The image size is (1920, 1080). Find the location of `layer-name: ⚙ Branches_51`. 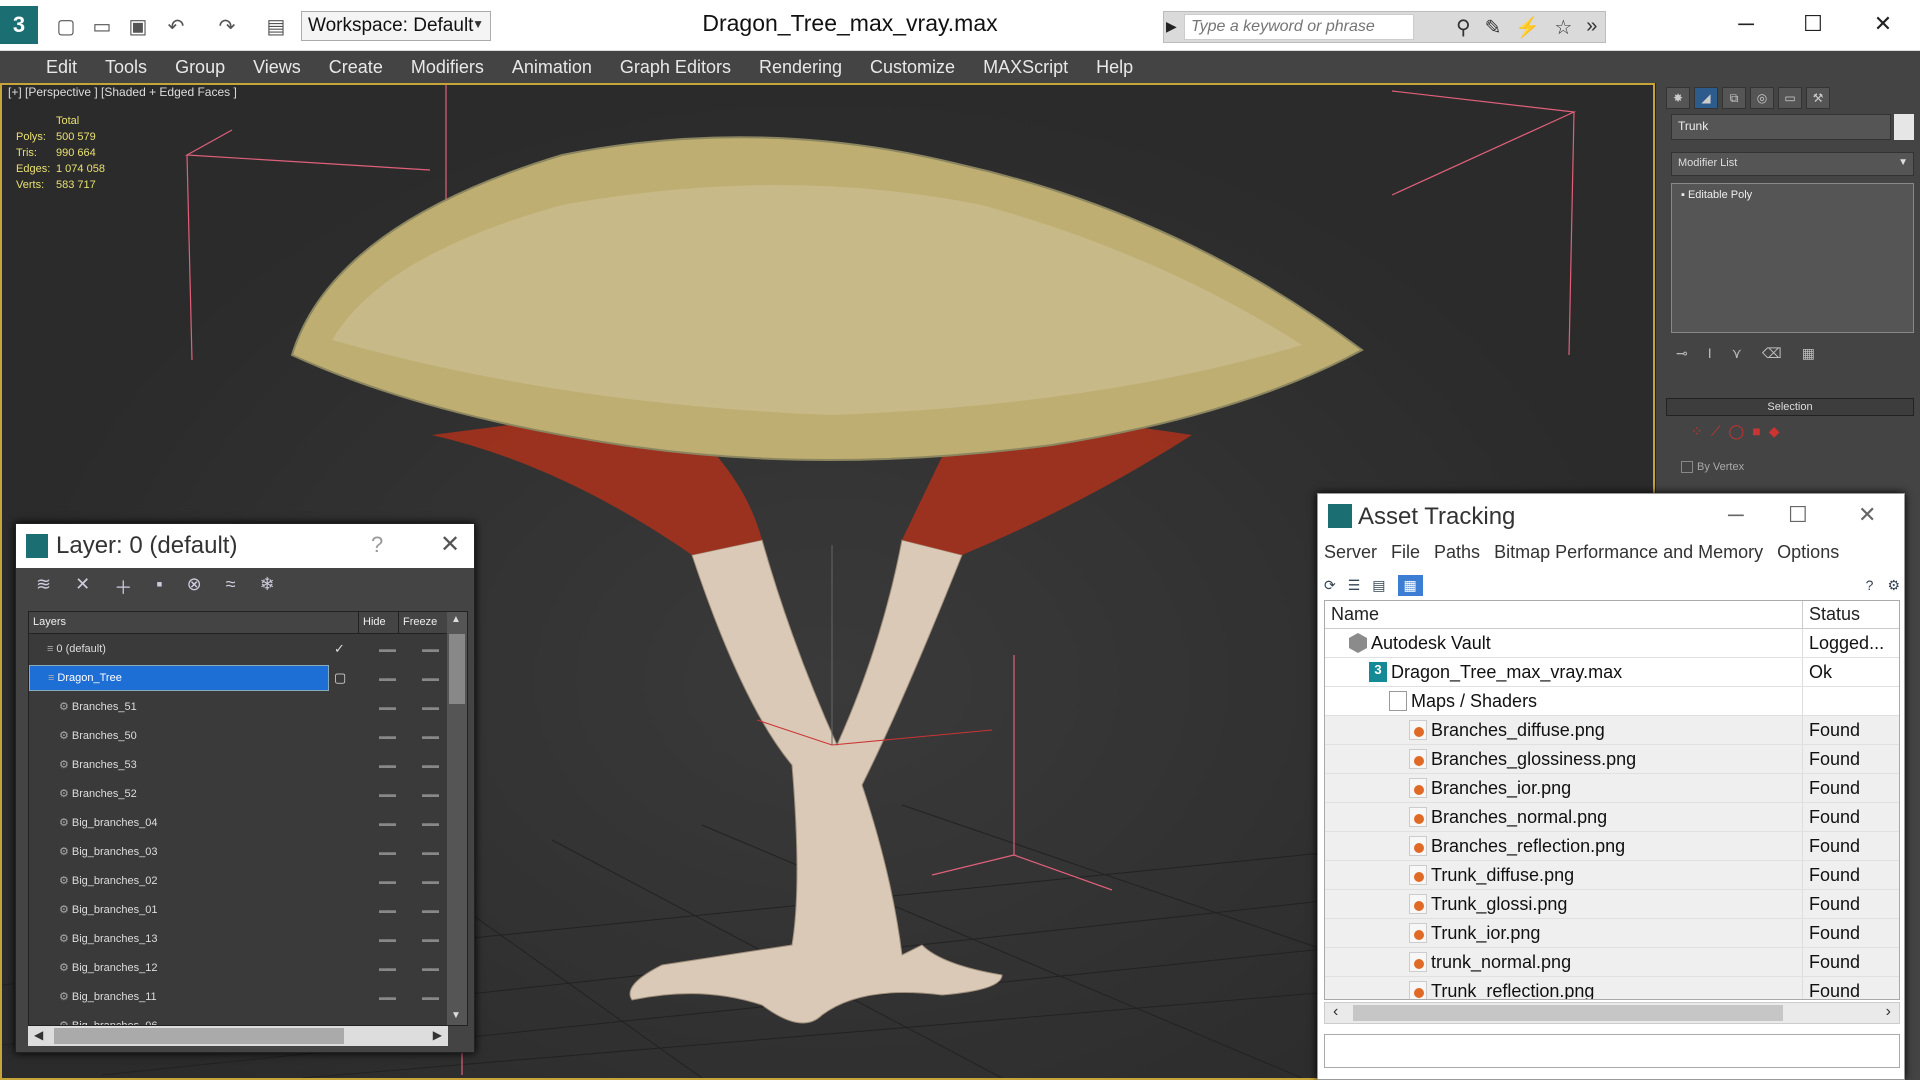

layer-name: ⚙ Branches_51 is located at coordinates (179, 707).